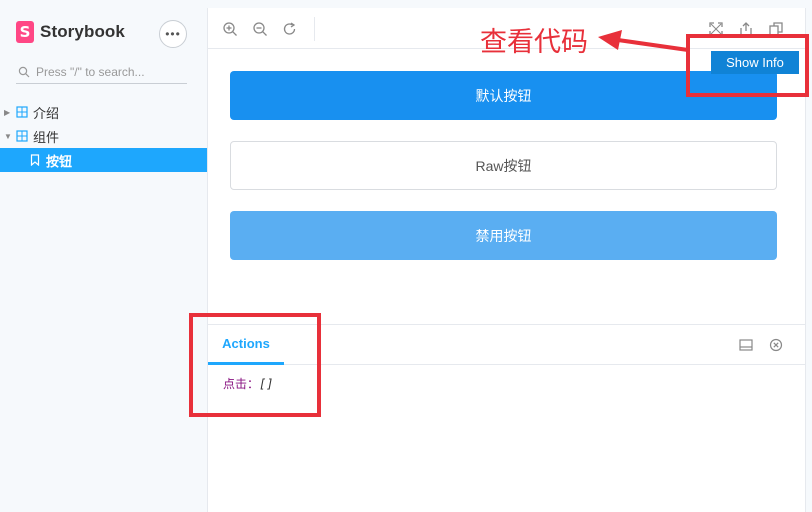 This screenshot has width=812, height=512. What do you see at coordinates (82, 31) in the screenshot?
I see `brand-name: Storybook` at bounding box center [82, 31].